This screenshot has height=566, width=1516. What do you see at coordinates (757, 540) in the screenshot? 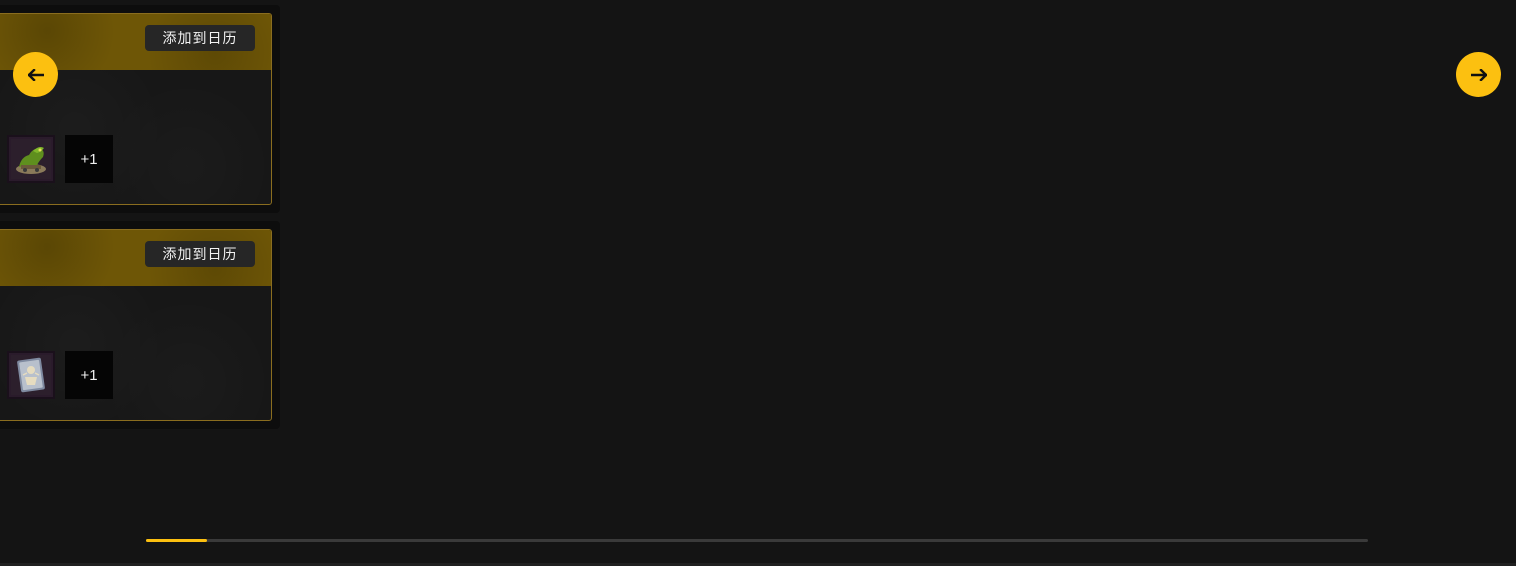
I see `horizontal-scrollbar` at bounding box center [757, 540].